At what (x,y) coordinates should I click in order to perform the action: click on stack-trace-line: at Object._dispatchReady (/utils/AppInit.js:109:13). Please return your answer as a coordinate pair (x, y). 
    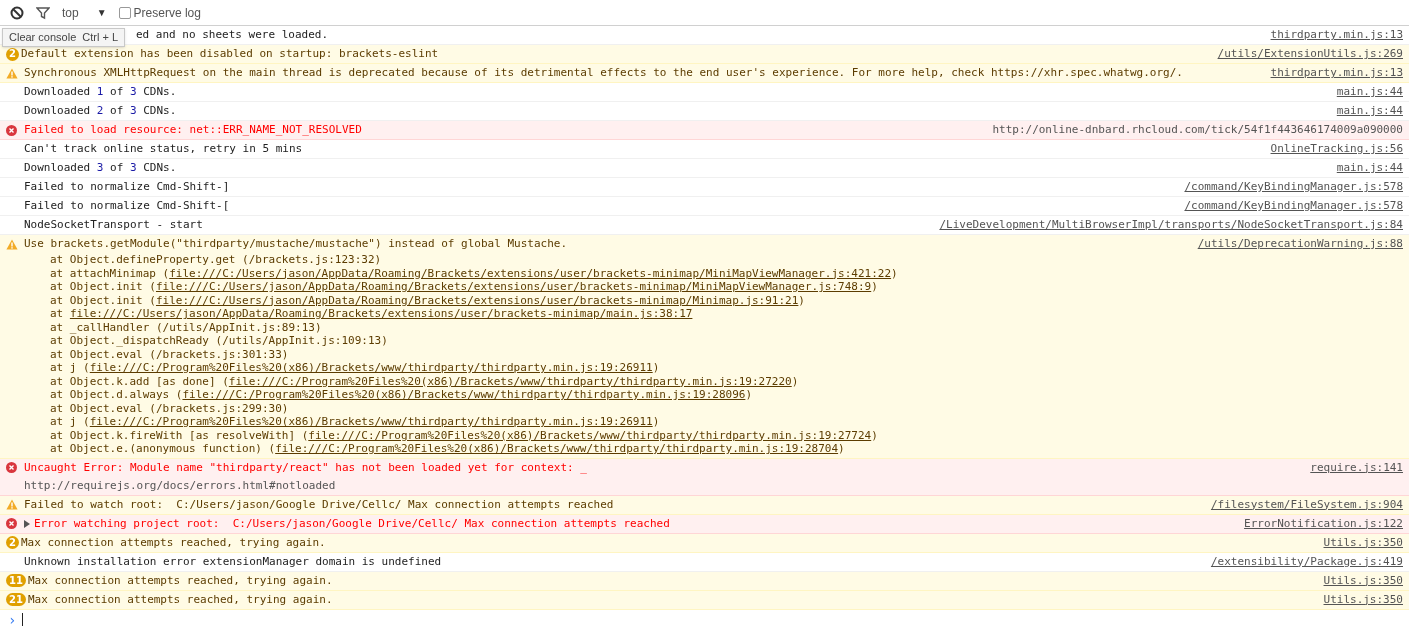
    Looking at the image, I should click on (219, 341).